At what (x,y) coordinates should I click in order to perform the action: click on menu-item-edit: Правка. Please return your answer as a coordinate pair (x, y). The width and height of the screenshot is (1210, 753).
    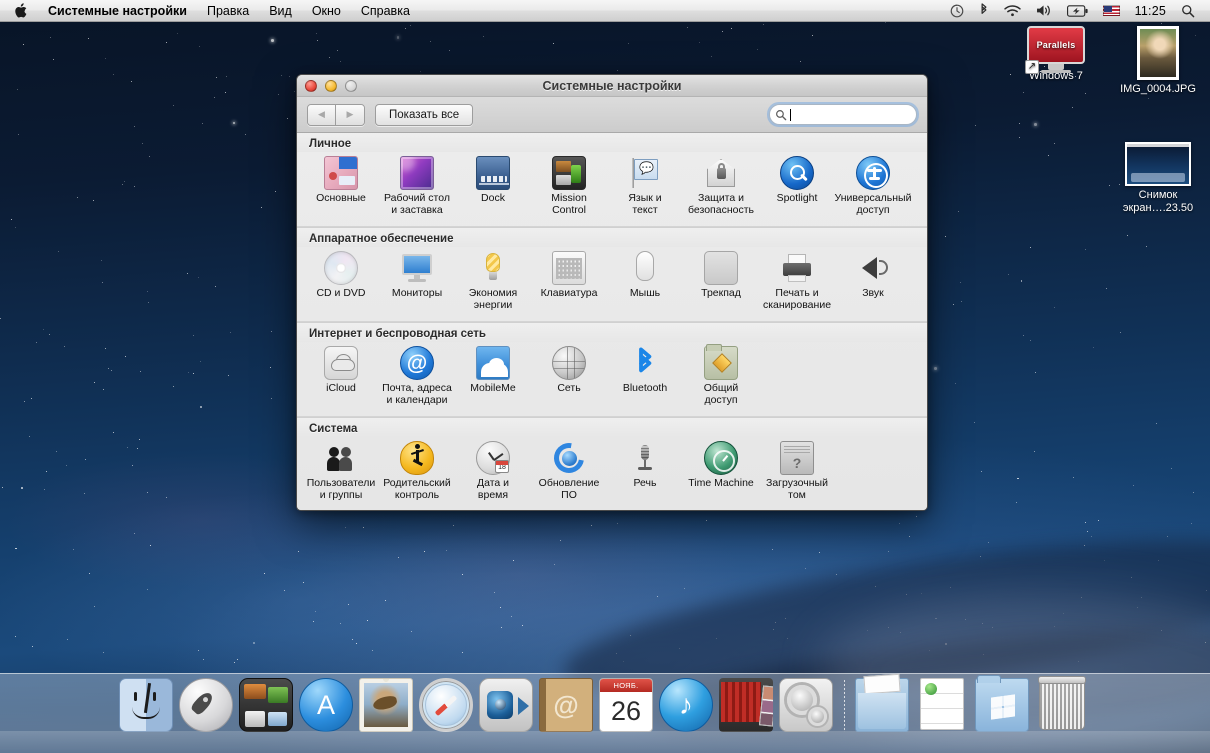
    Looking at the image, I should click on (228, 11).